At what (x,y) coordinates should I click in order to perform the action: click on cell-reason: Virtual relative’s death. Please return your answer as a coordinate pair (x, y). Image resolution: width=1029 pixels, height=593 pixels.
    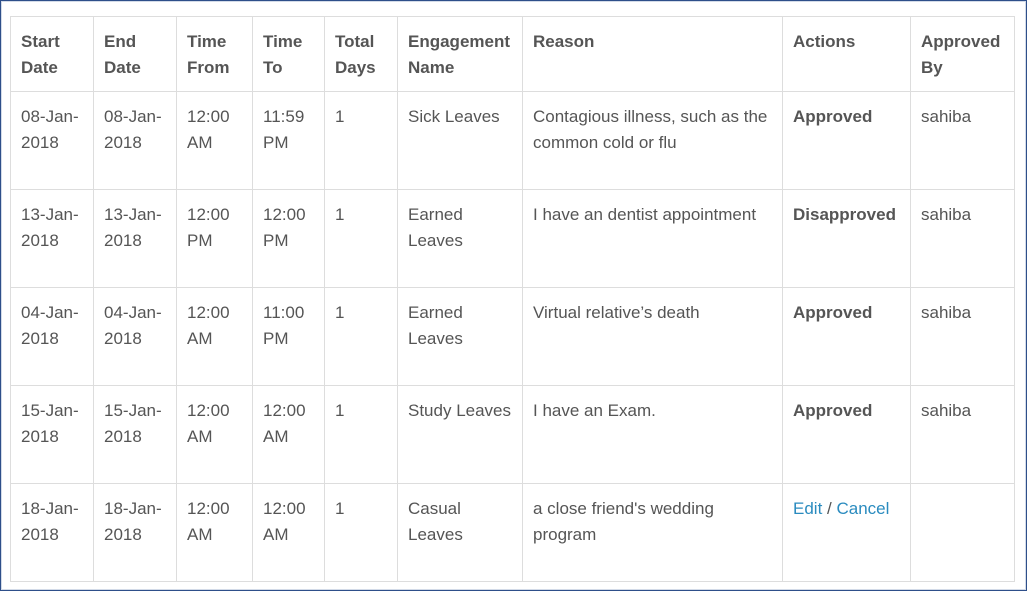
    Looking at the image, I should click on (652, 336).